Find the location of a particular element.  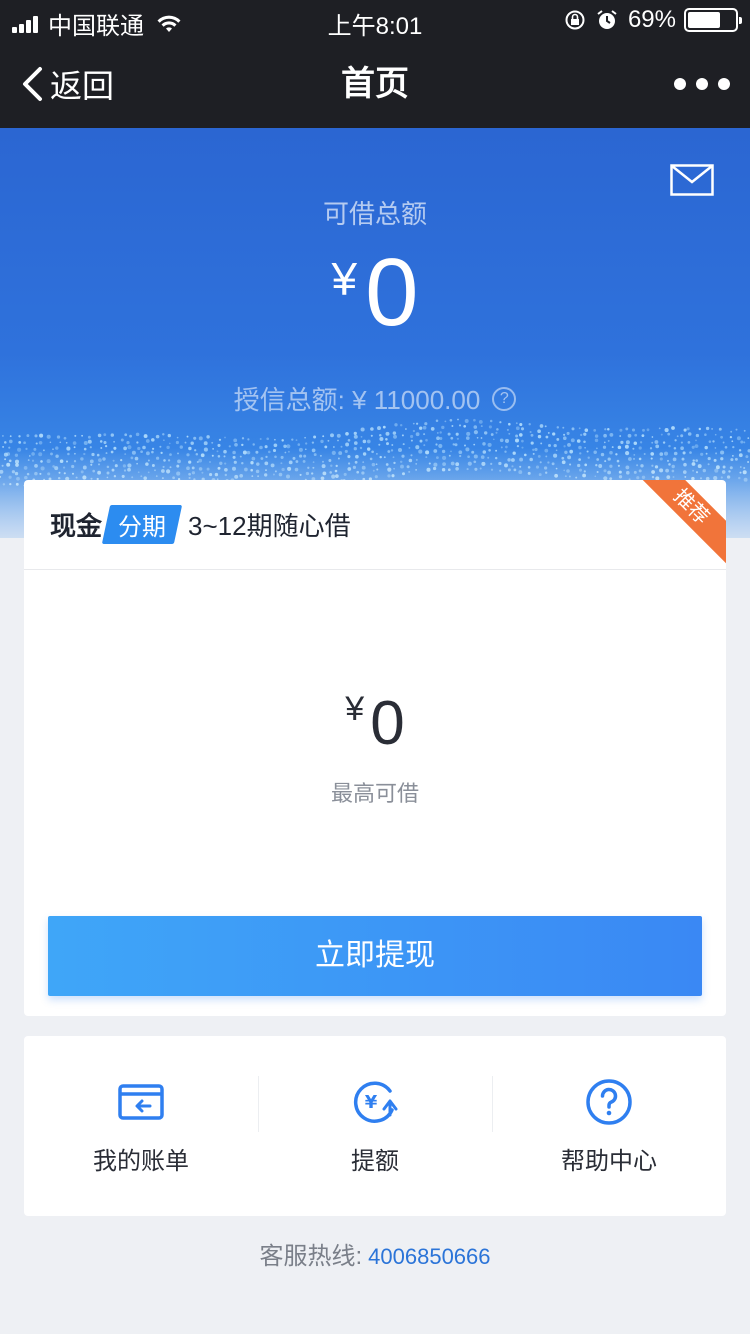

loan-card-header: 现金 分期 3~12期随心借 推荐 is located at coordinates (375, 525).